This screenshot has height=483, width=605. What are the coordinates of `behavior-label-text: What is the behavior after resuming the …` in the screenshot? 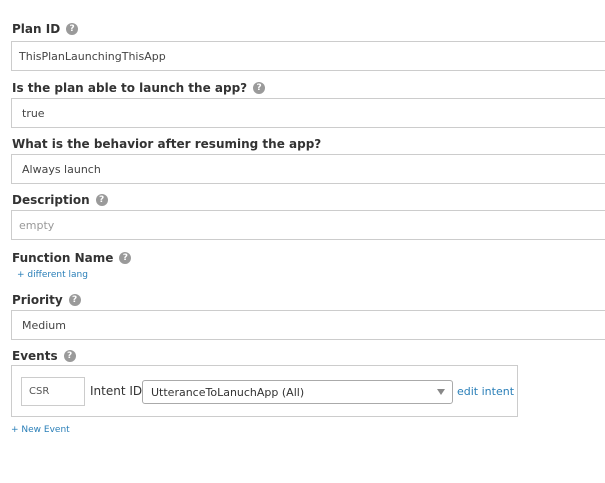 It's located at (167, 144).